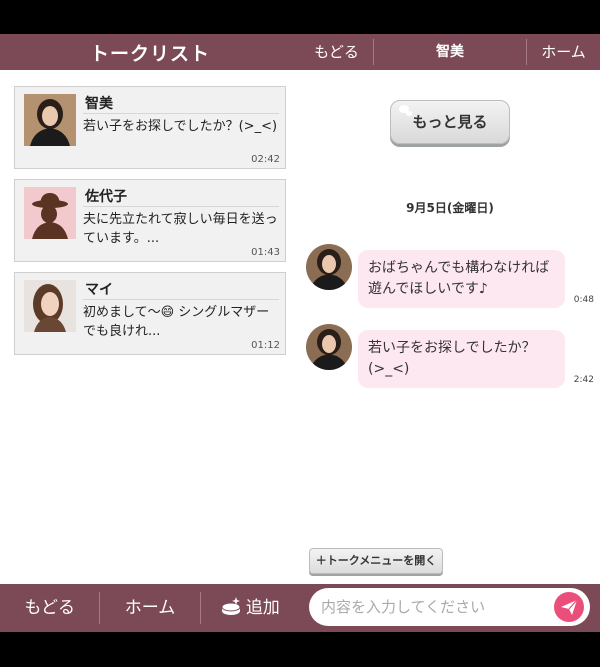 The width and height of the screenshot is (600, 667). What do you see at coordinates (563, 52) in the screenshot?
I see `chat-home-button: ホーム` at bounding box center [563, 52].